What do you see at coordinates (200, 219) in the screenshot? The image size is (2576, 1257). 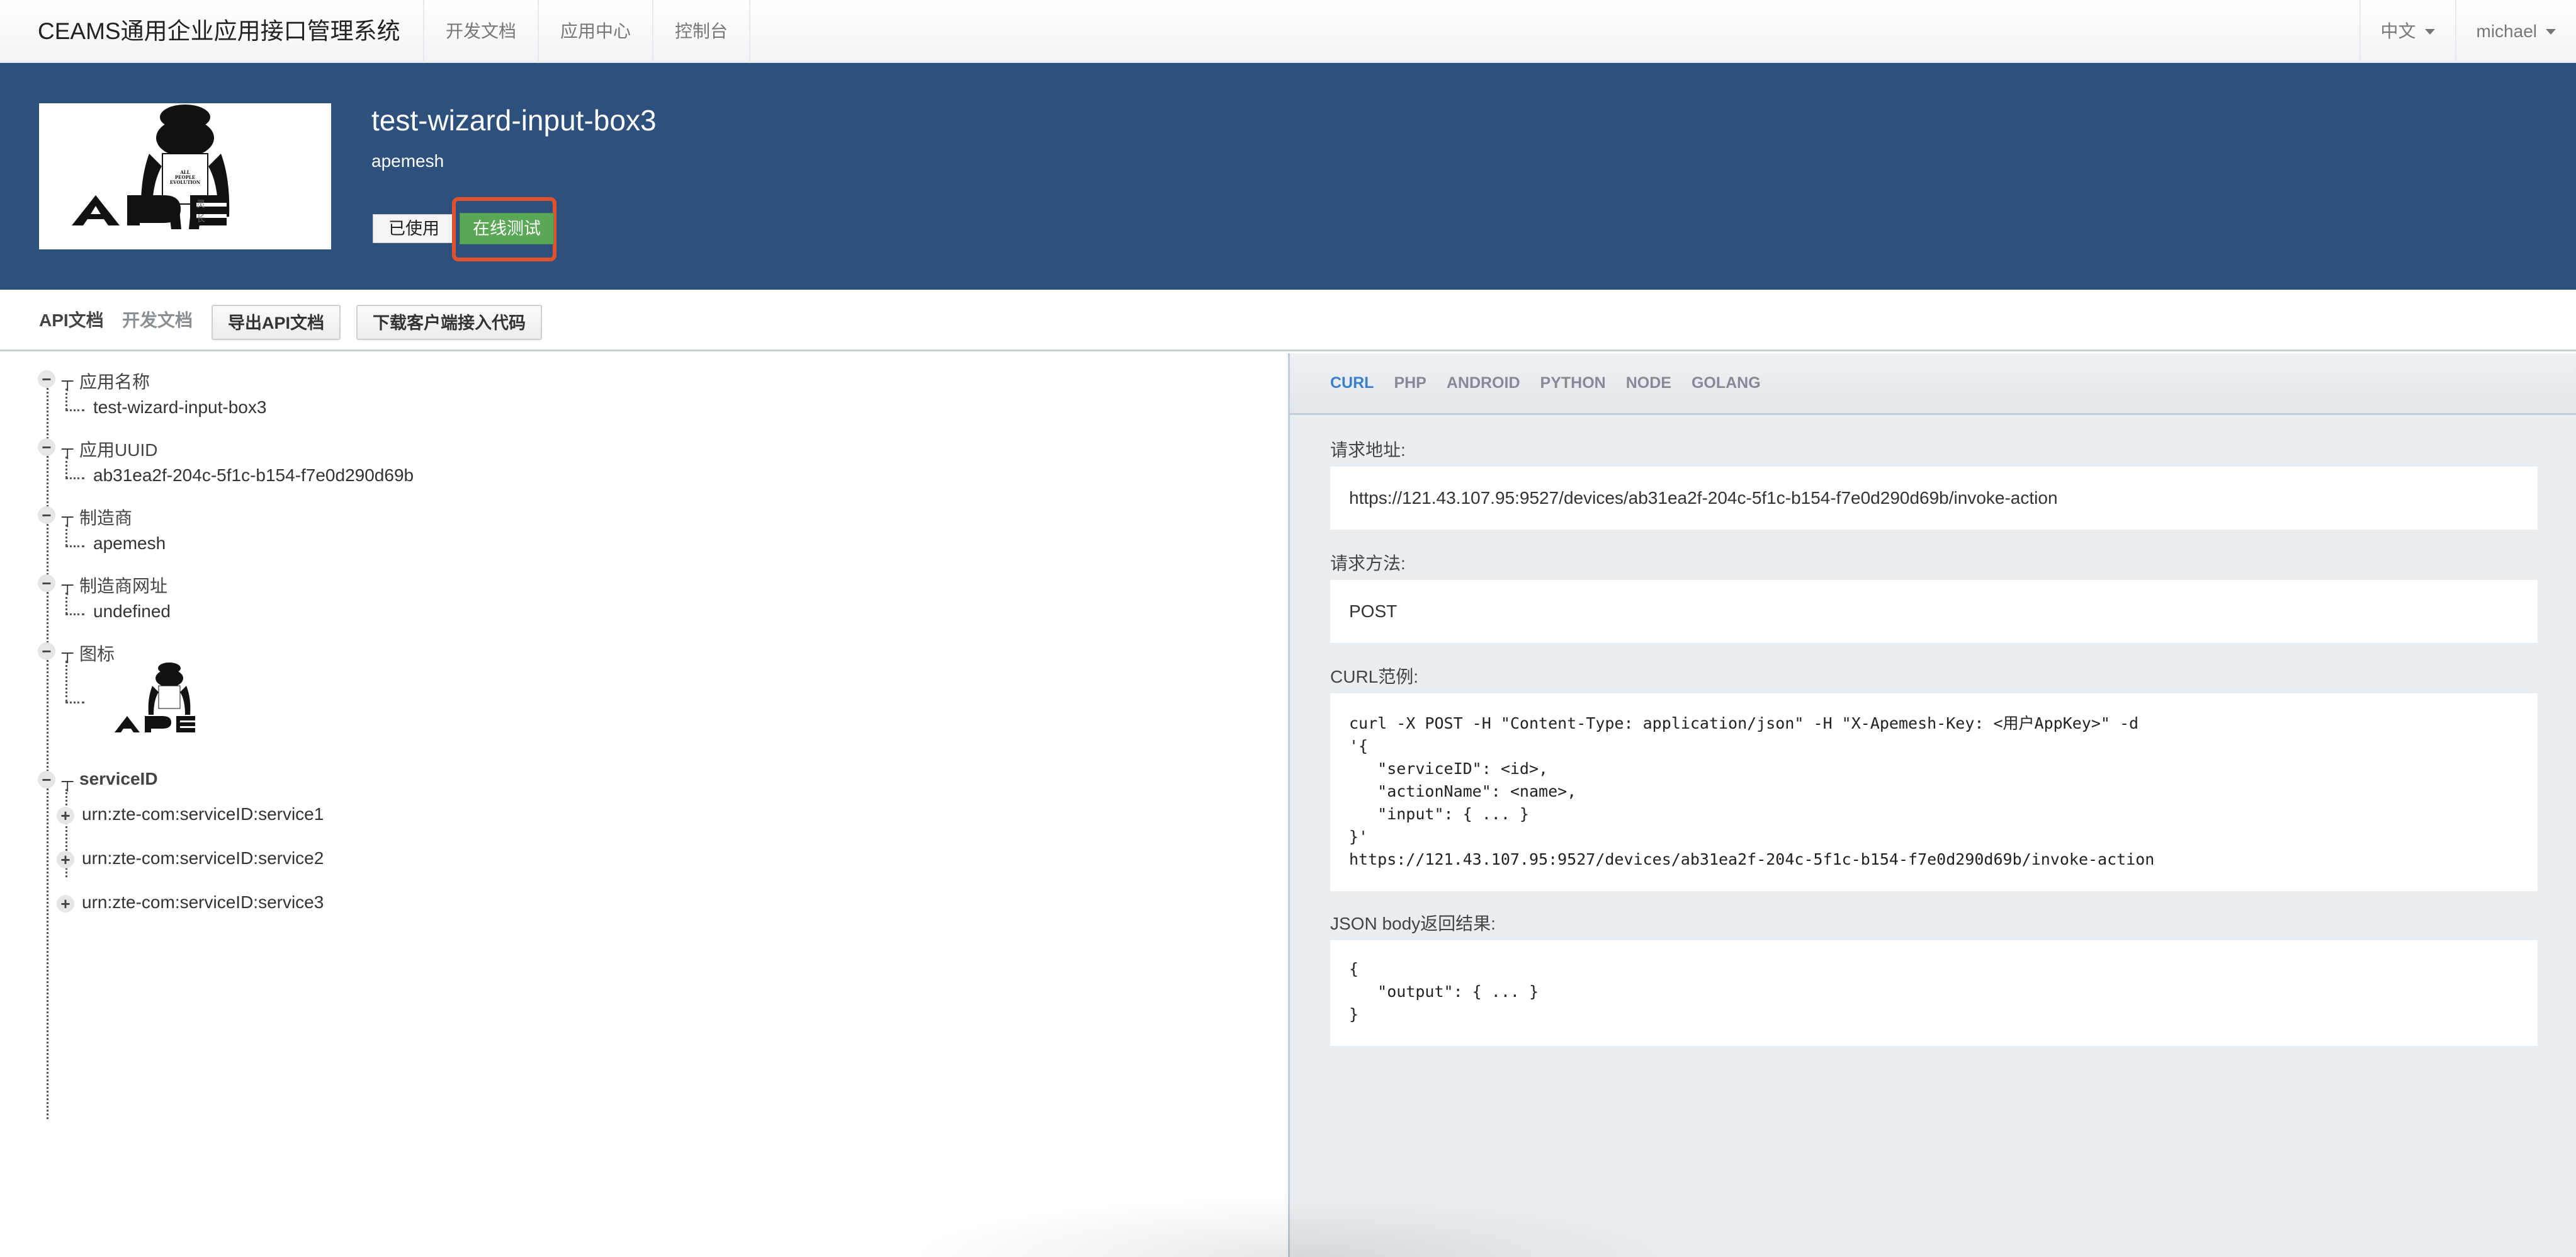 I see `svg-text: 长` at bounding box center [200, 219].